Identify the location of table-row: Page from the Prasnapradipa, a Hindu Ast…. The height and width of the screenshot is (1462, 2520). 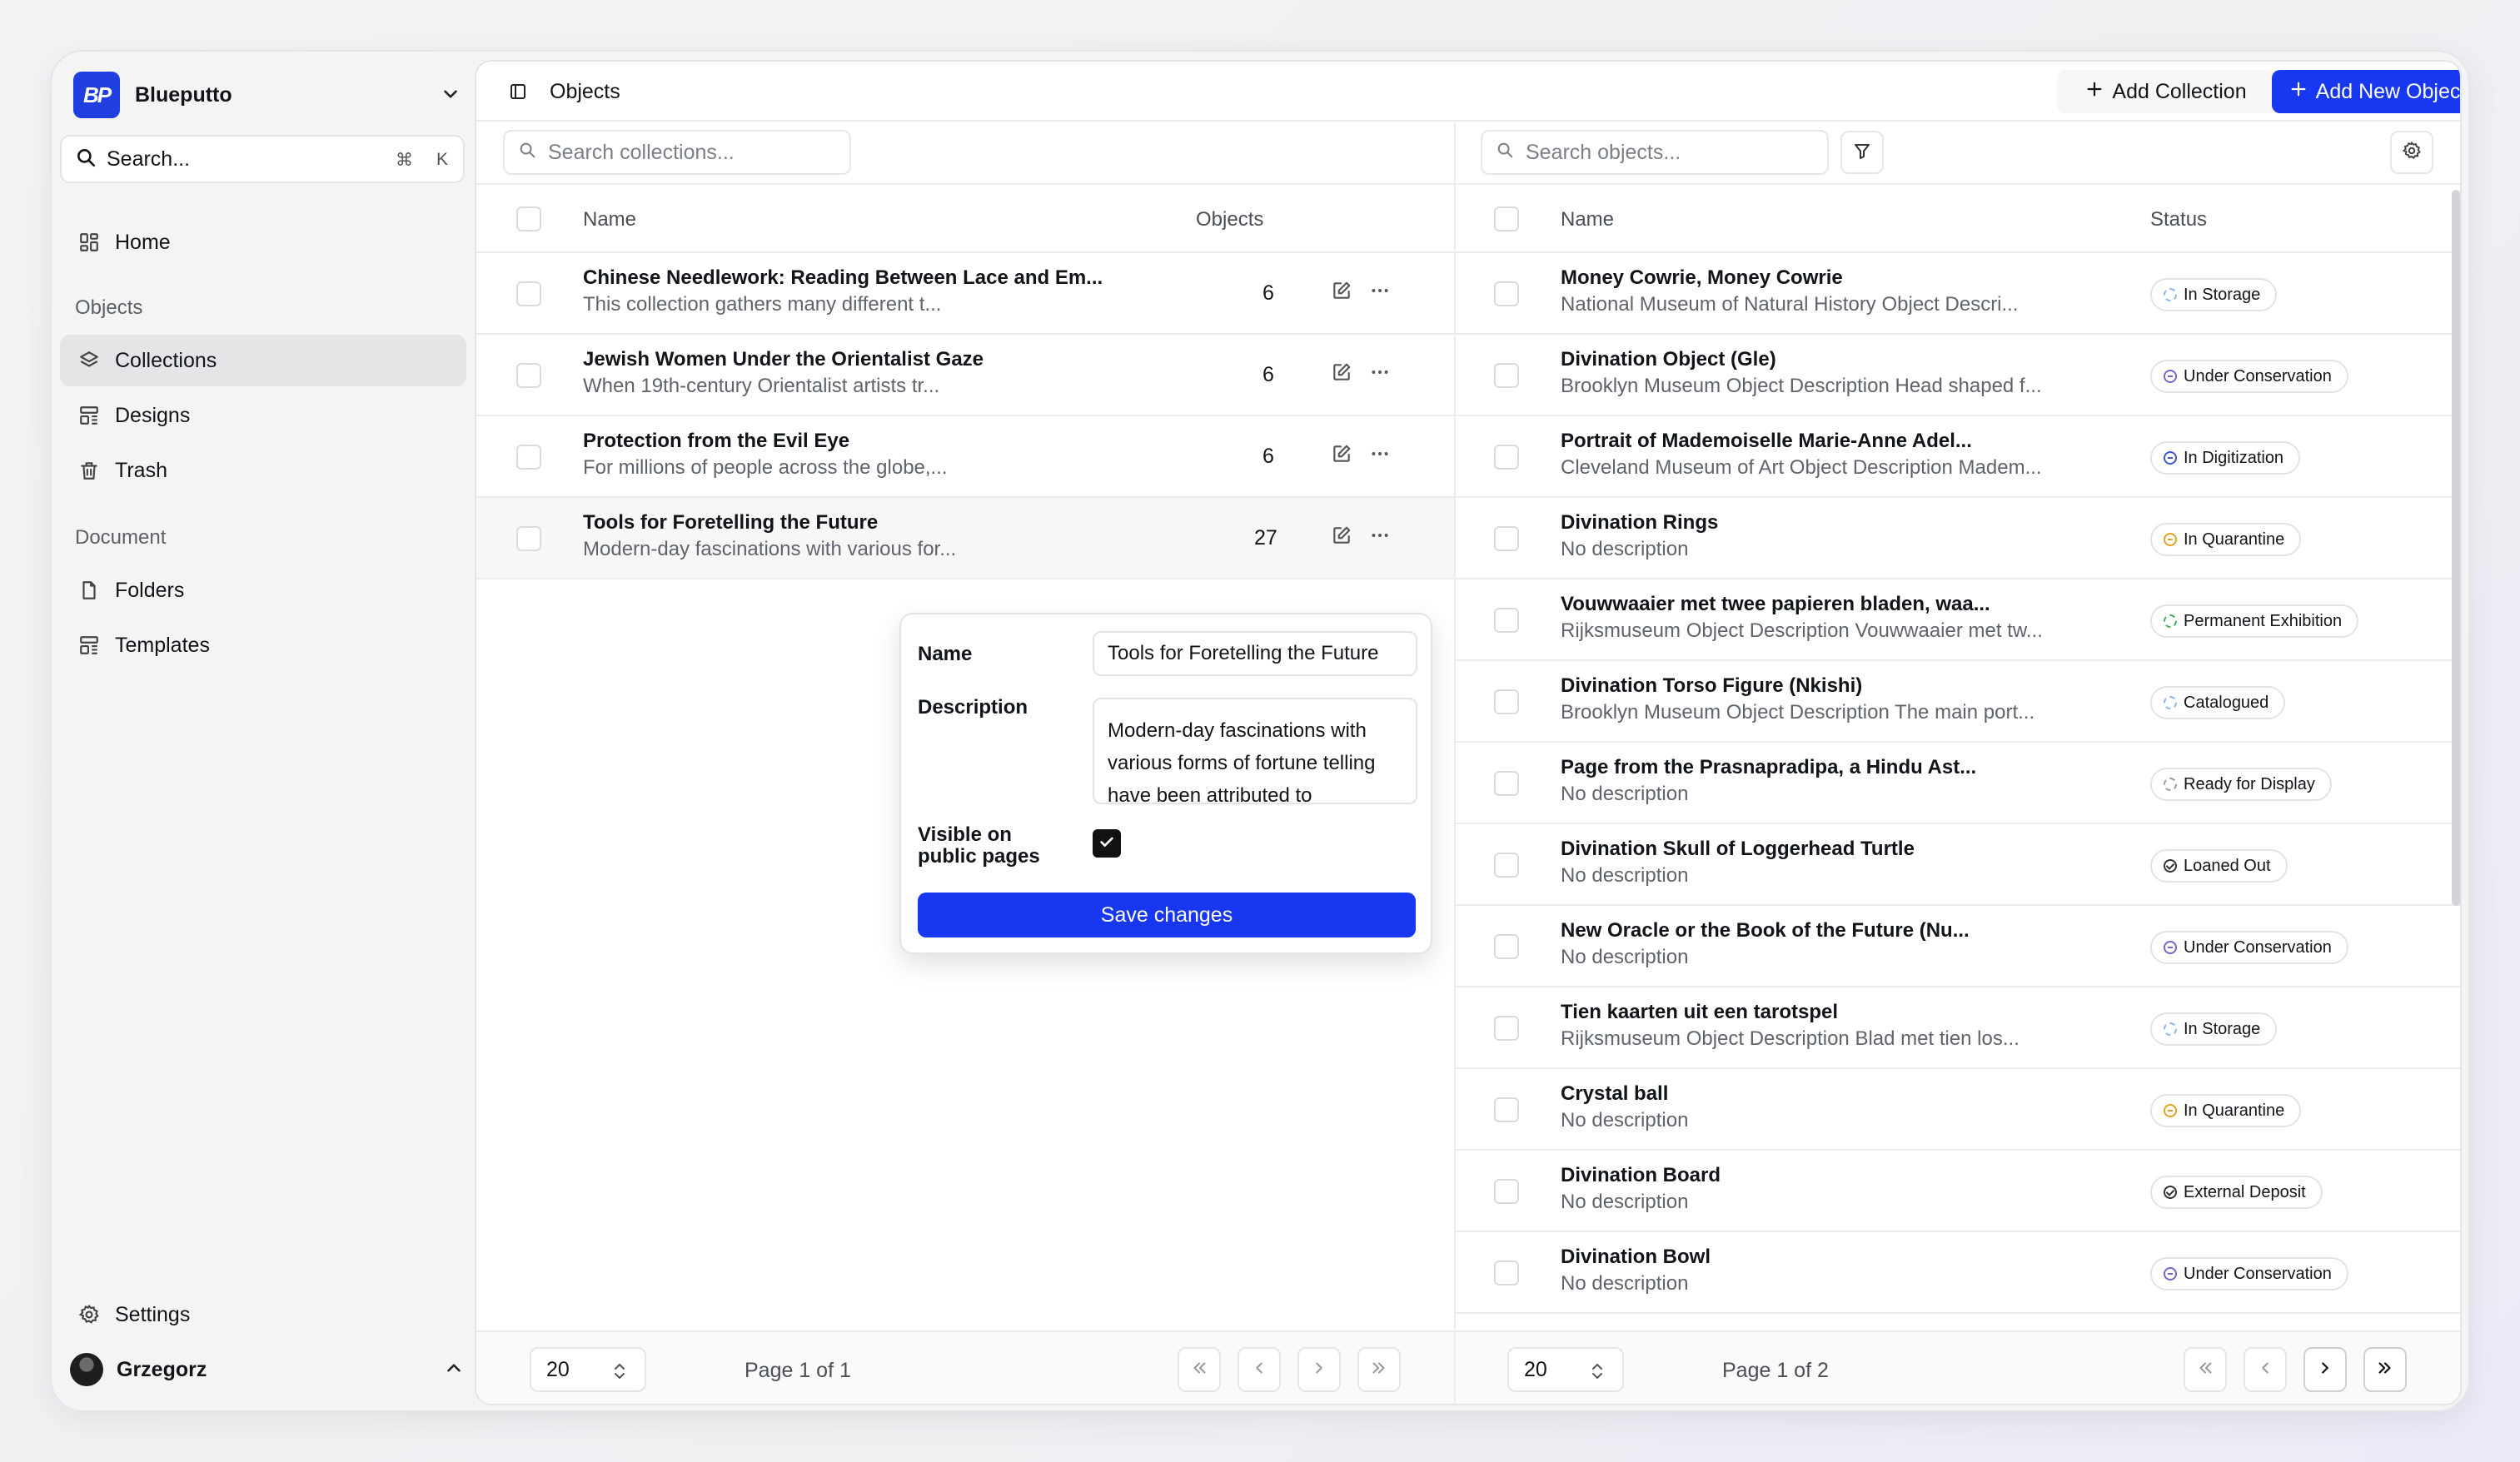
(1958, 783).